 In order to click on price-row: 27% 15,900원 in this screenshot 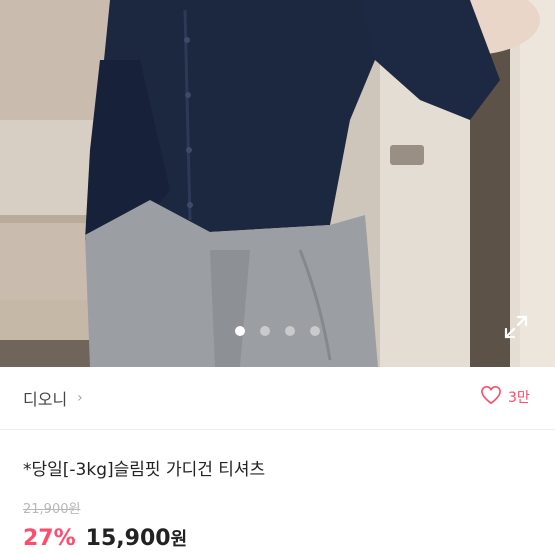, I will do `click(105, 538)`.